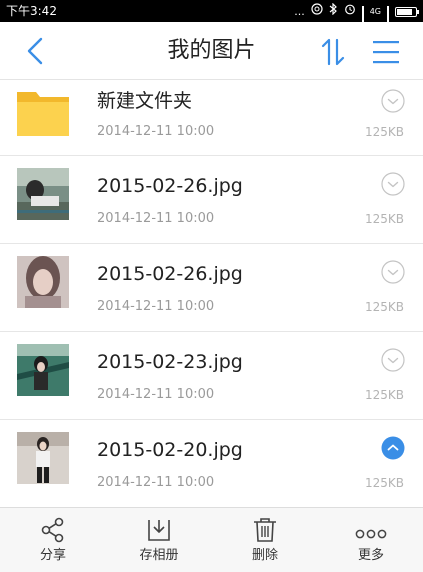  What do you see at coordinates (43, 114) in the screenshot?
I see `folder-icon` at bounding box center [43, 114].